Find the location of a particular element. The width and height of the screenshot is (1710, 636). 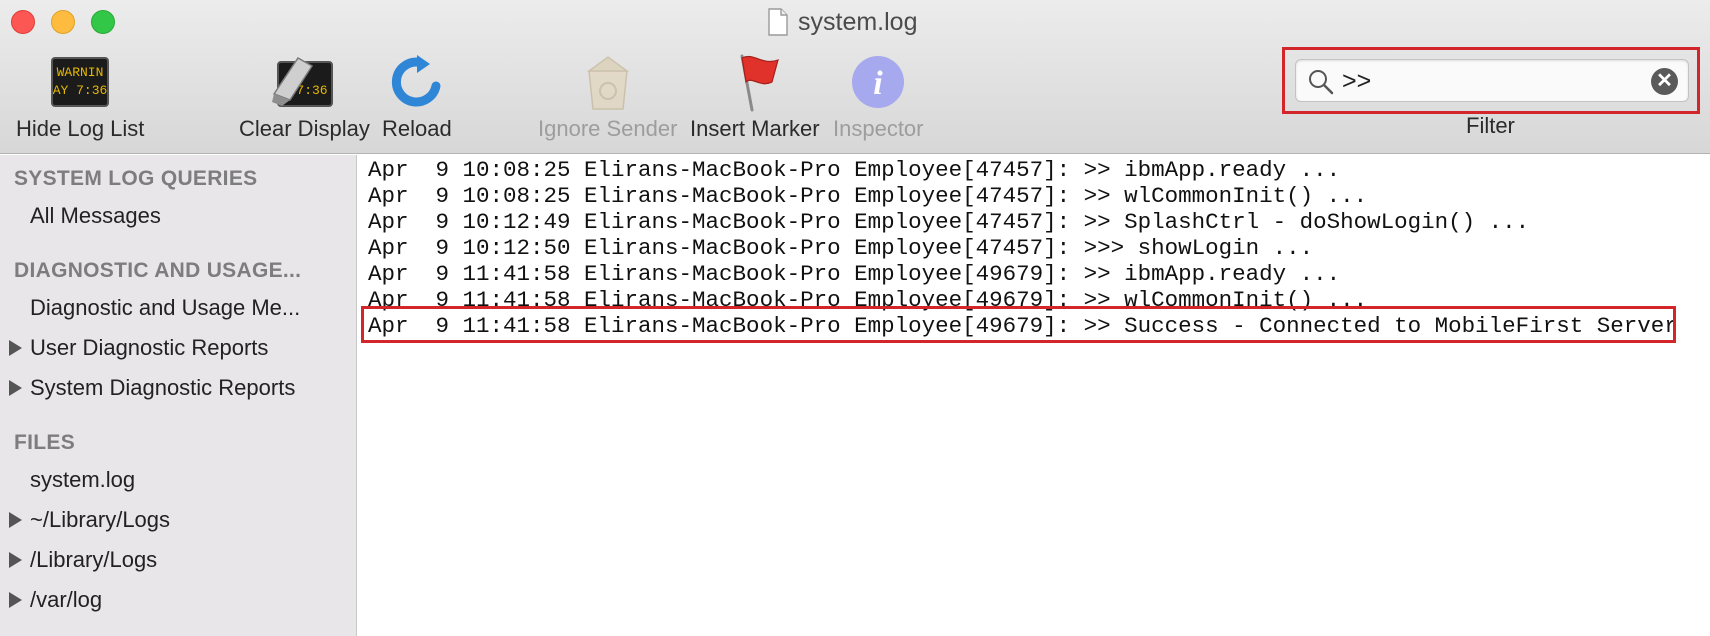

filter-input-value: >> is located at coordinates (1356, 81).